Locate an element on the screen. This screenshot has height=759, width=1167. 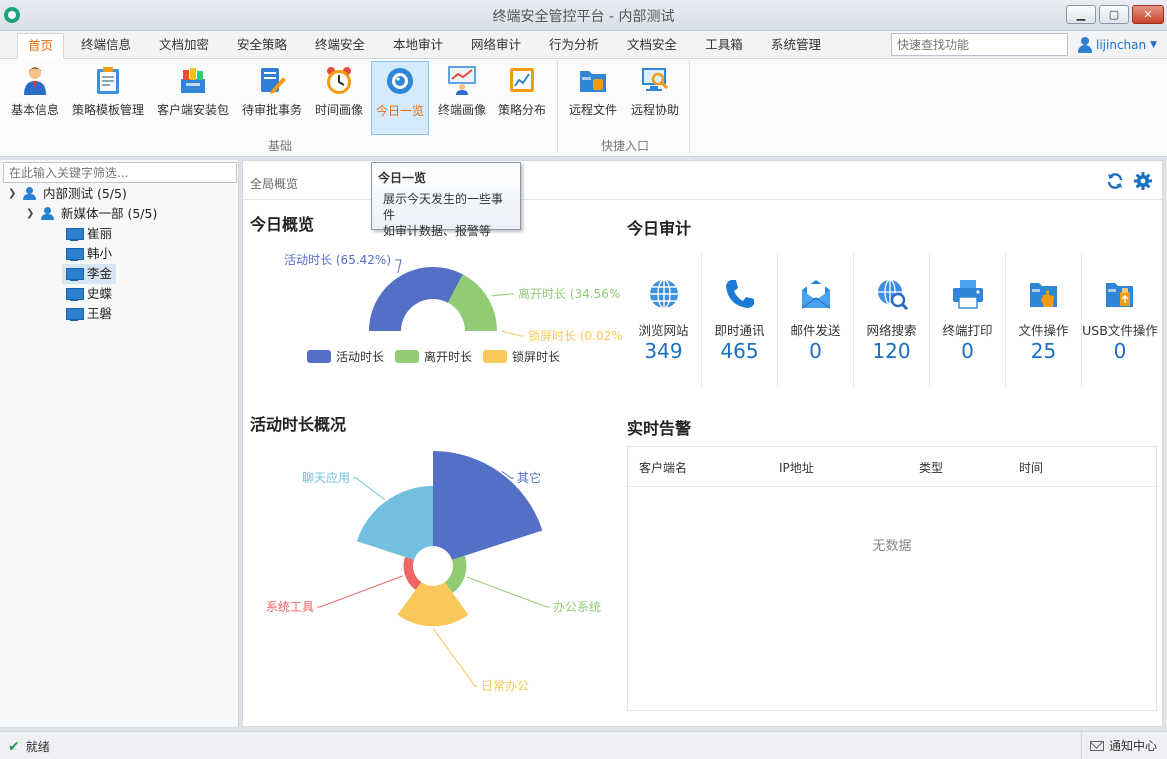
alarm-clock-icon is located at coordinates (339, 80).